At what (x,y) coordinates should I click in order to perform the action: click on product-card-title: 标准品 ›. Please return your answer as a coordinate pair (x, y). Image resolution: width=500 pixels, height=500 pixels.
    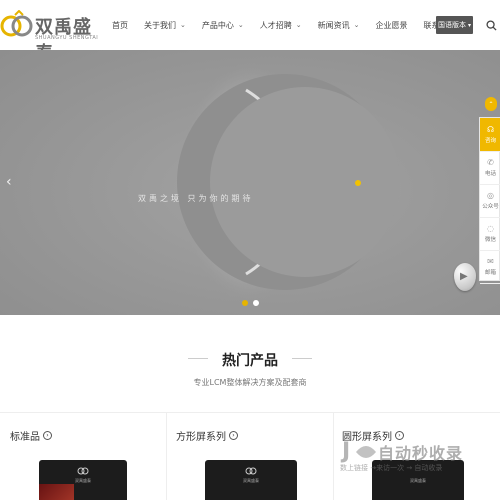
    Looking at the image, I should click on (31, 435).